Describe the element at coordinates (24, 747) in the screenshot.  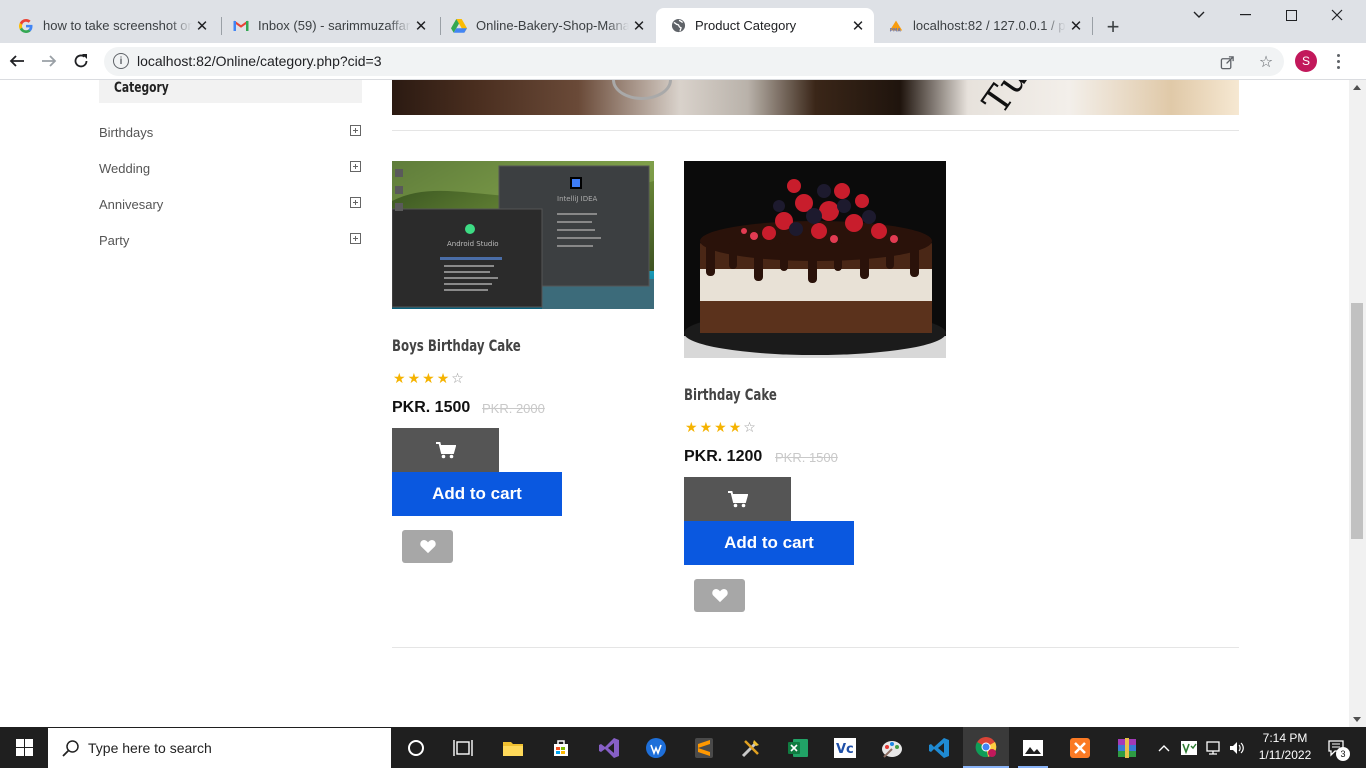
I see `windows-start-button` at that location.